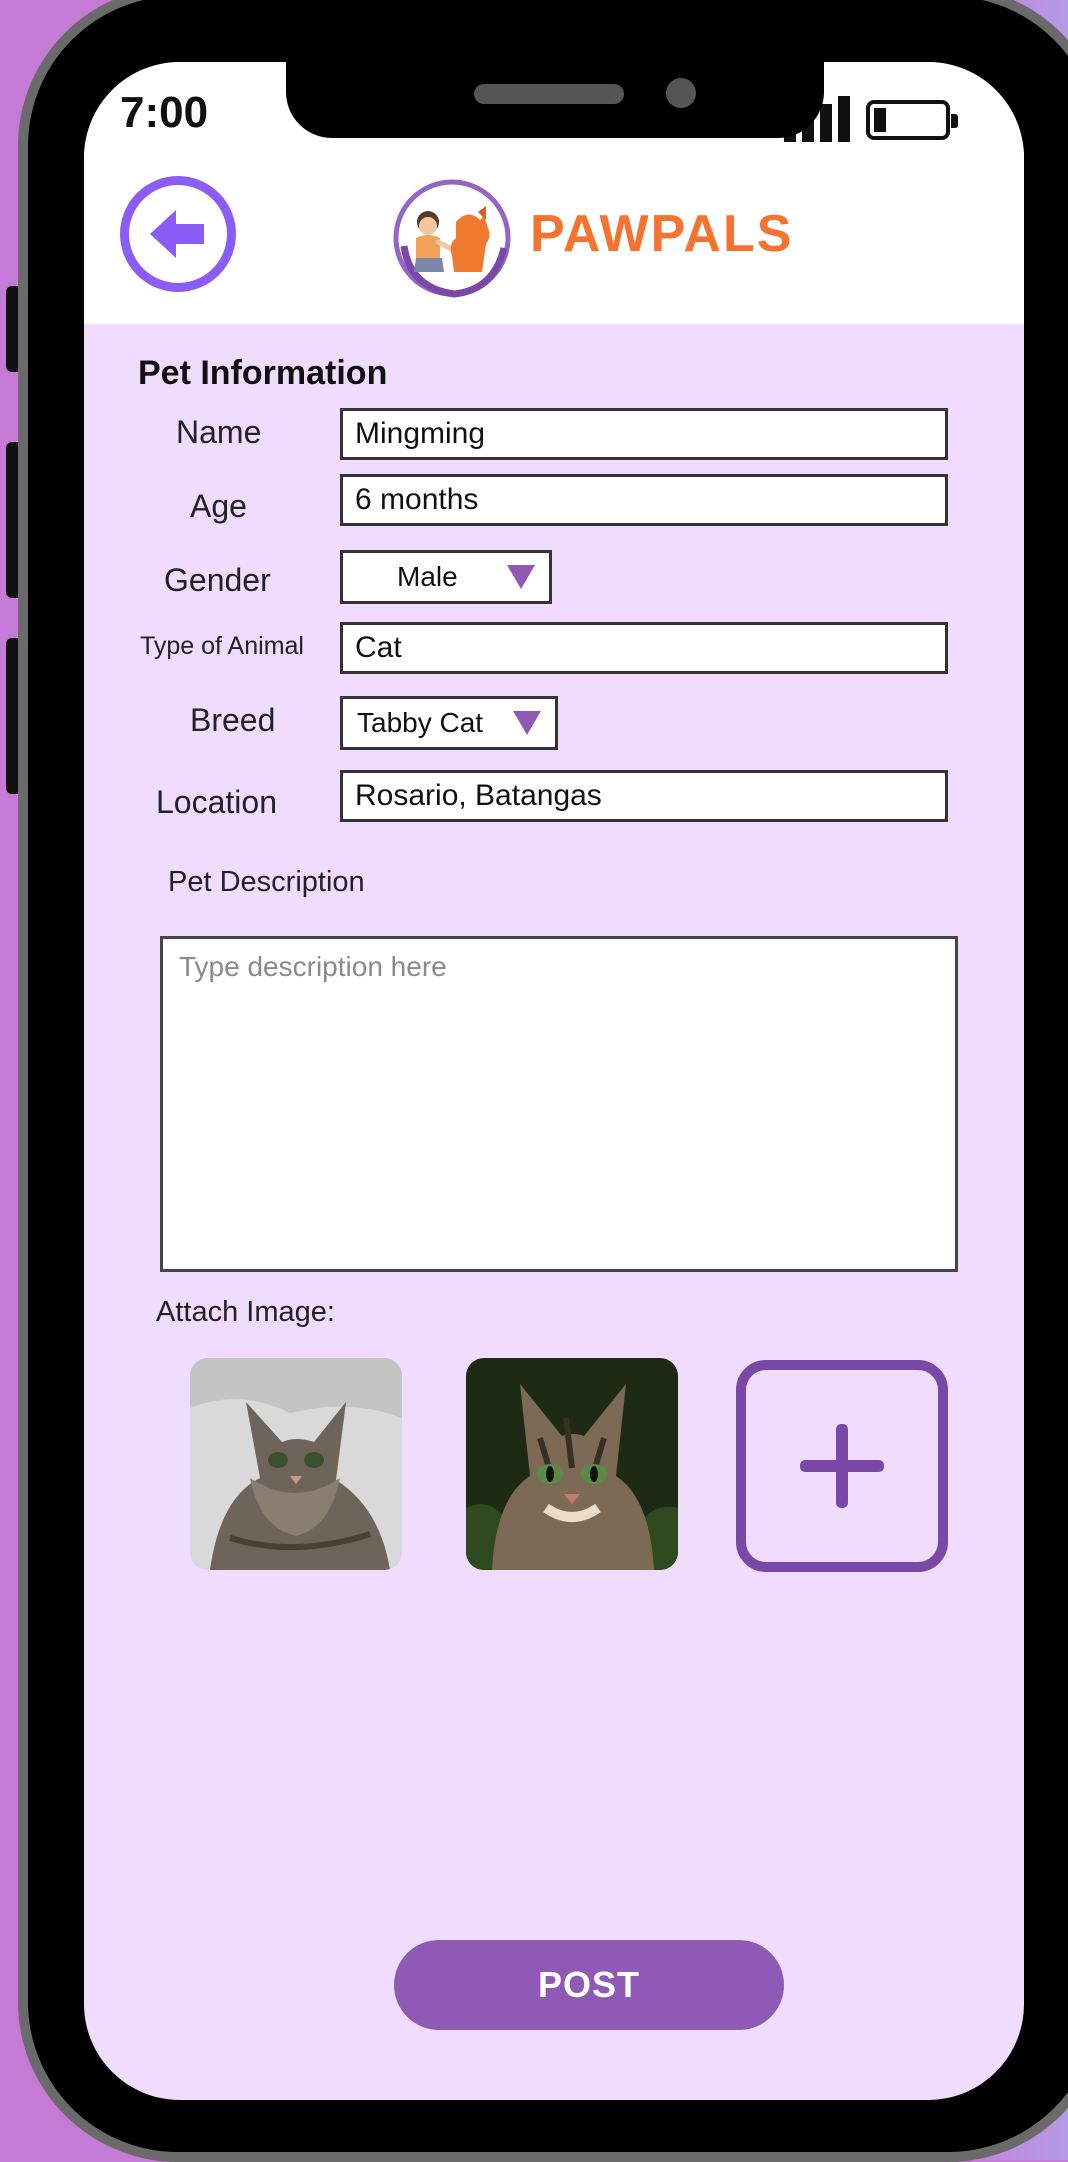 This screenshot has height=2162, width=1068. Describe the element at coordinates (164, 112) in the screenshot. I see `status-time: 7:00` at that location.